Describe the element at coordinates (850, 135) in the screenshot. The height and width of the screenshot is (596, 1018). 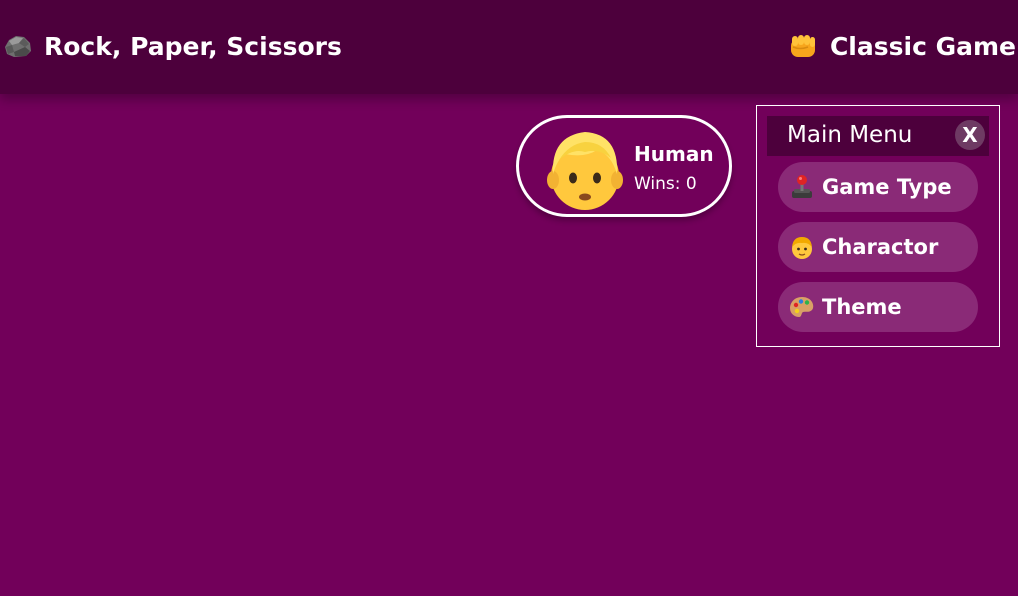
I see `menu-title: Main Menu` at that location.